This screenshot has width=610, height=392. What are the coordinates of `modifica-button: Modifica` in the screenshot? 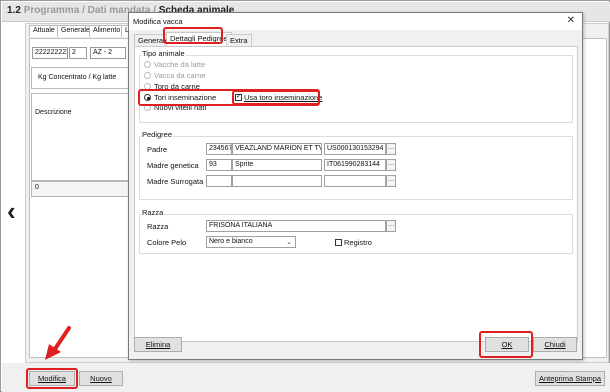 It's located at (52, 378).